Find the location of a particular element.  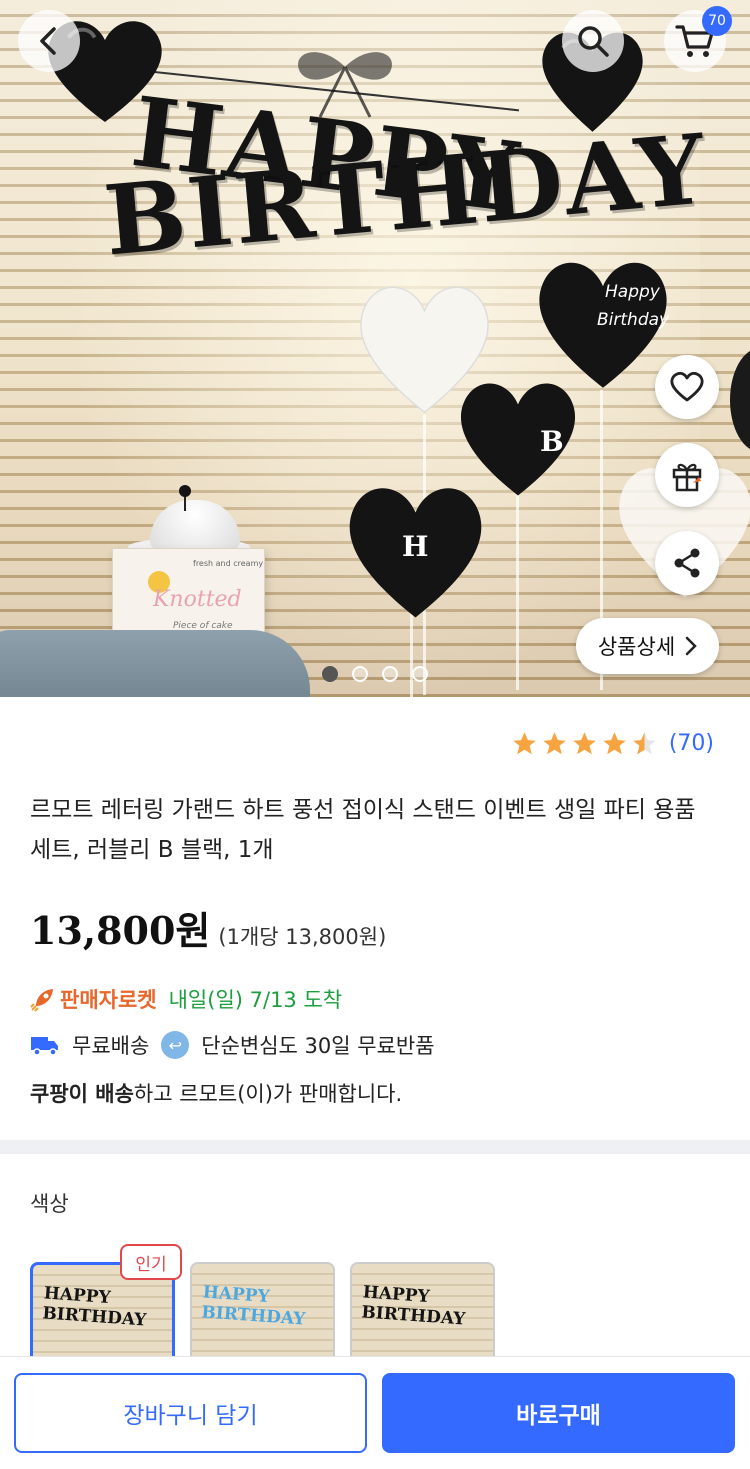

back-button is located at coordinates (49, 41).